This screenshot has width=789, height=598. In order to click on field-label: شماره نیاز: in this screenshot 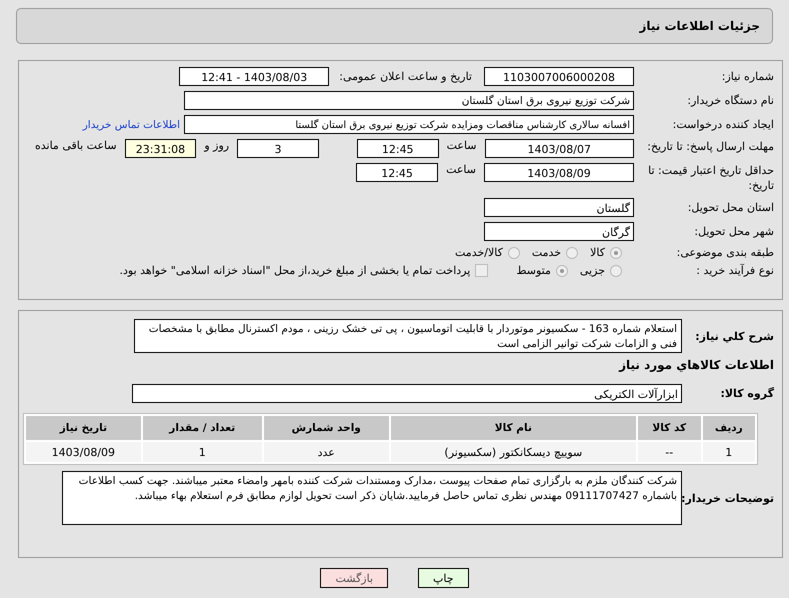, I will do `click(747, 76)`.